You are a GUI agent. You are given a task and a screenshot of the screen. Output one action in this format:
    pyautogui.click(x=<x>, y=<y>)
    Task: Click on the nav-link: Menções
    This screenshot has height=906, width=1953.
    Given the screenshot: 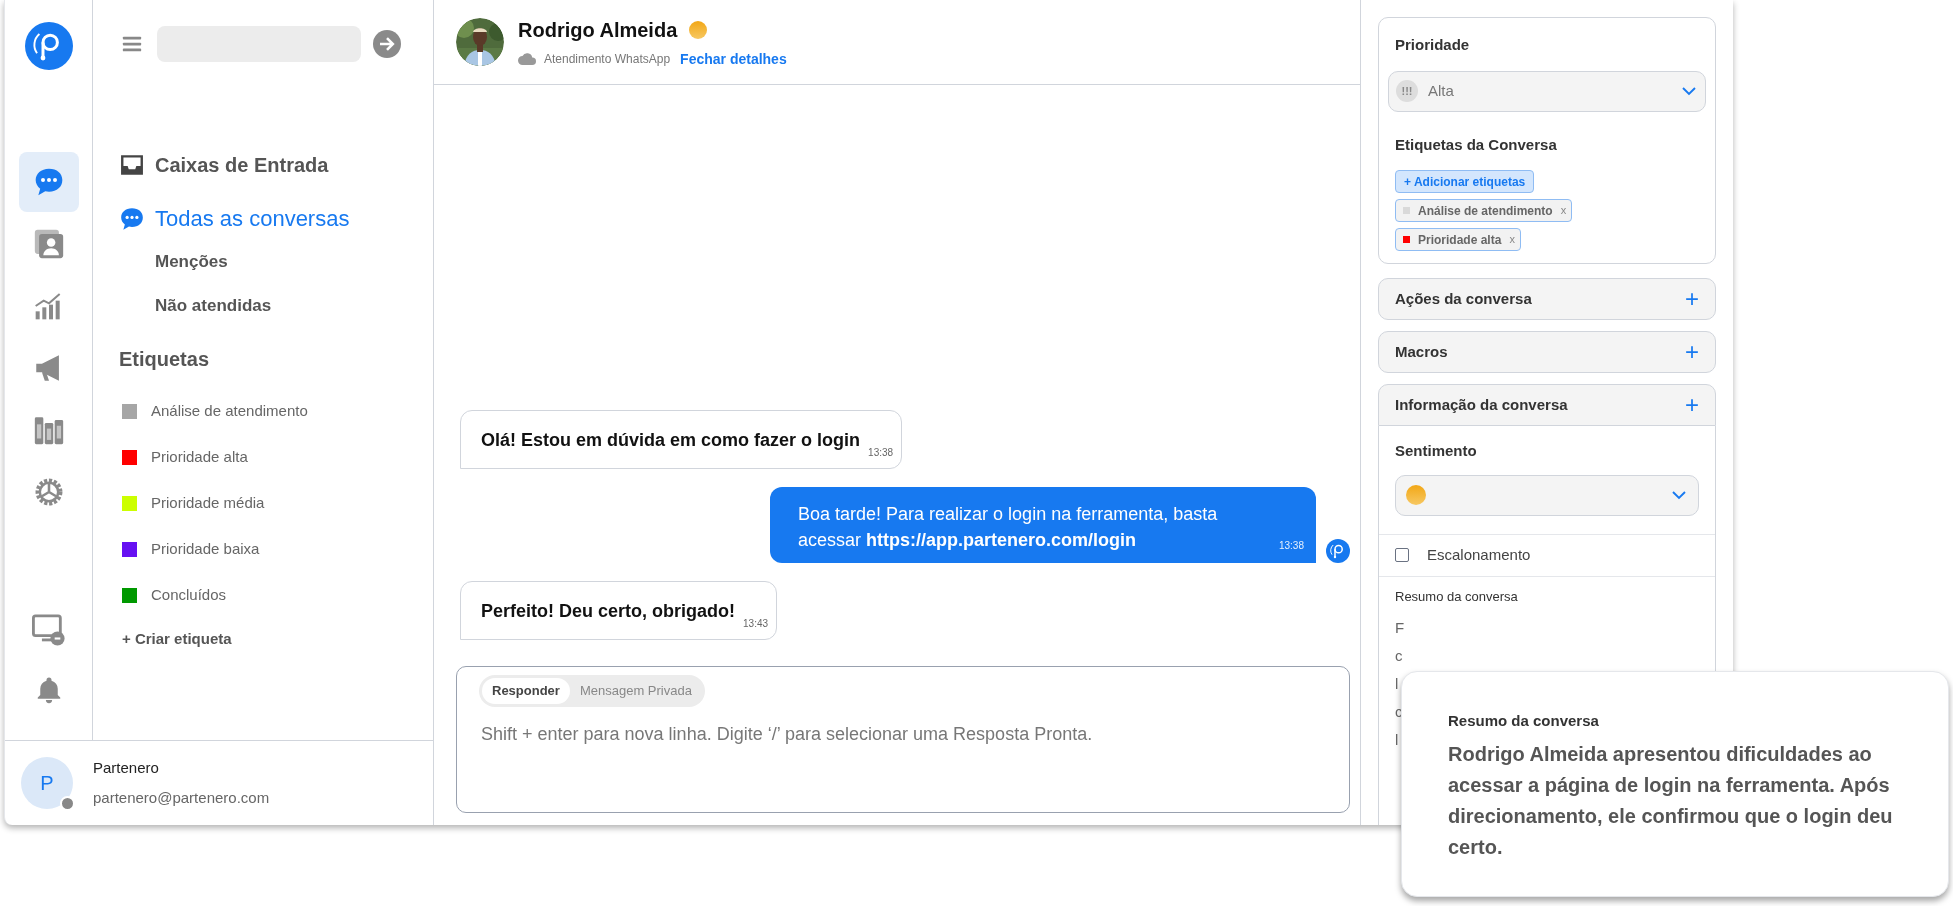 What is the action you would take?
    pyautogui.click(x=191, y=262)
    